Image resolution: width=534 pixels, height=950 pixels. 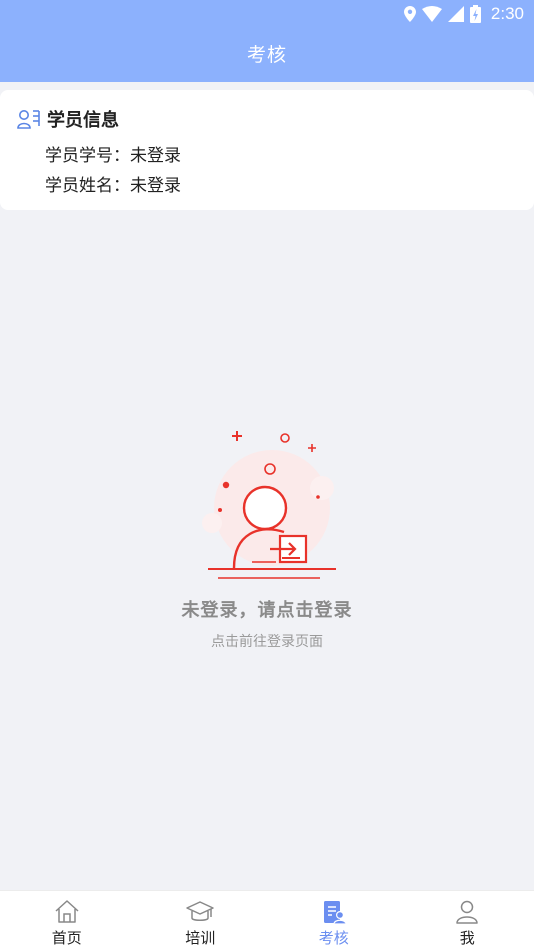 What do you see at coordinates (267, 41) in the screenshot?
I see `app-header: 2:30 考核` at bounding box center [267, 41].